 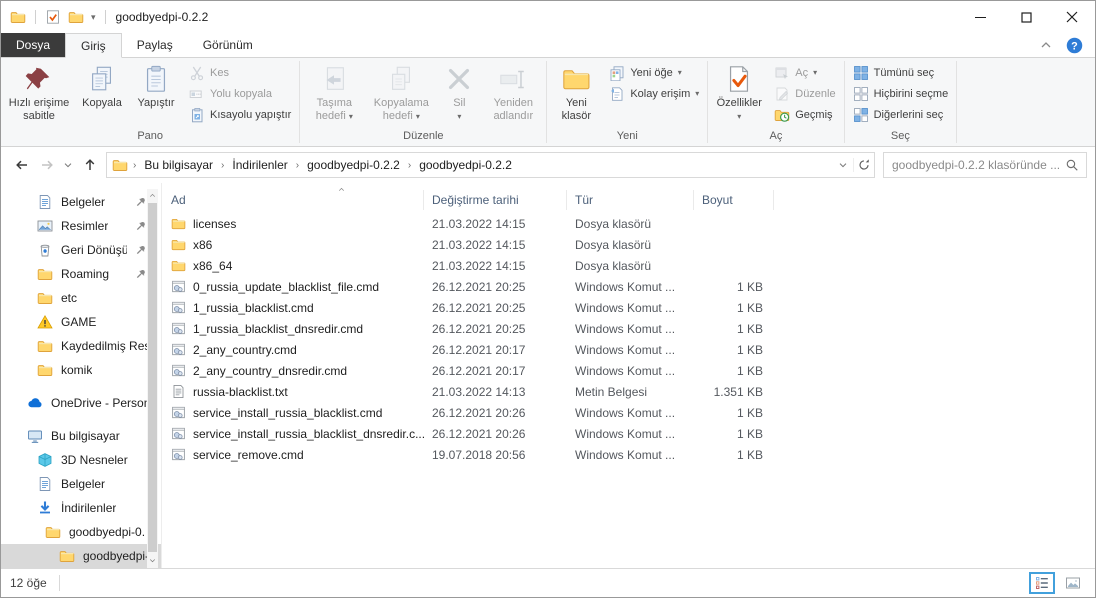 What do you see at coordinates (259, 165) in the screenshot?
I see `breadcrumb-downloads: İndirilenler` at bounding box center [259, 165].